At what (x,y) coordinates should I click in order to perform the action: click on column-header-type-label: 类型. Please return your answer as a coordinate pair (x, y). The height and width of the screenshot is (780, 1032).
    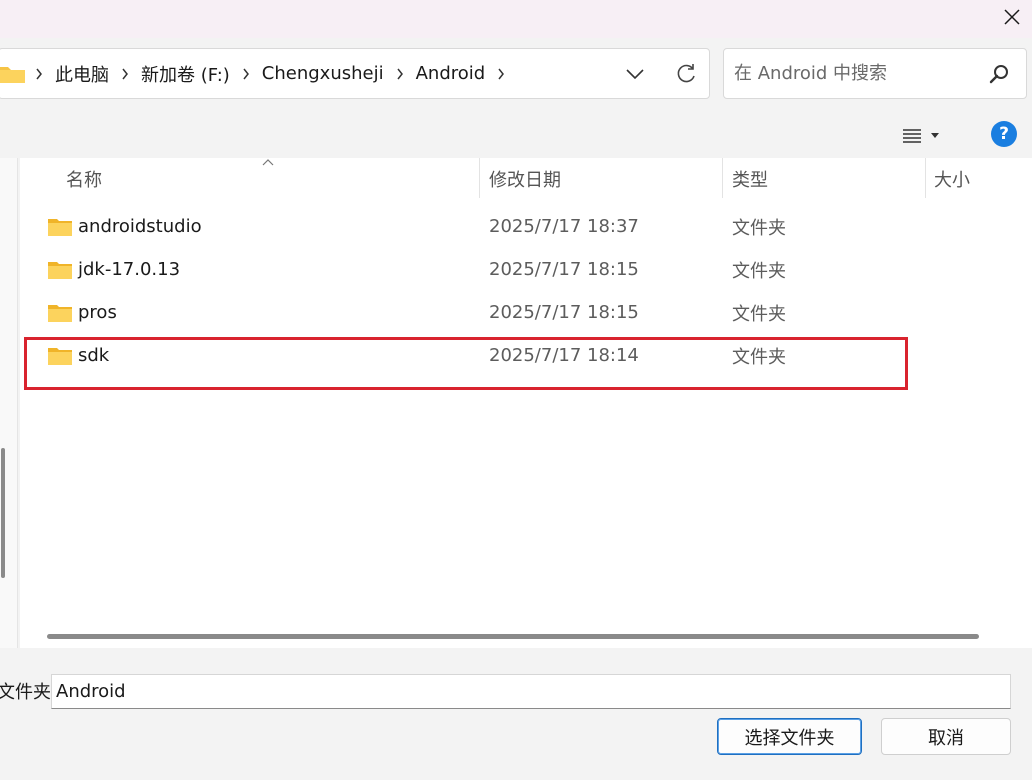
    Looking at the image, I should click on (750, 180).